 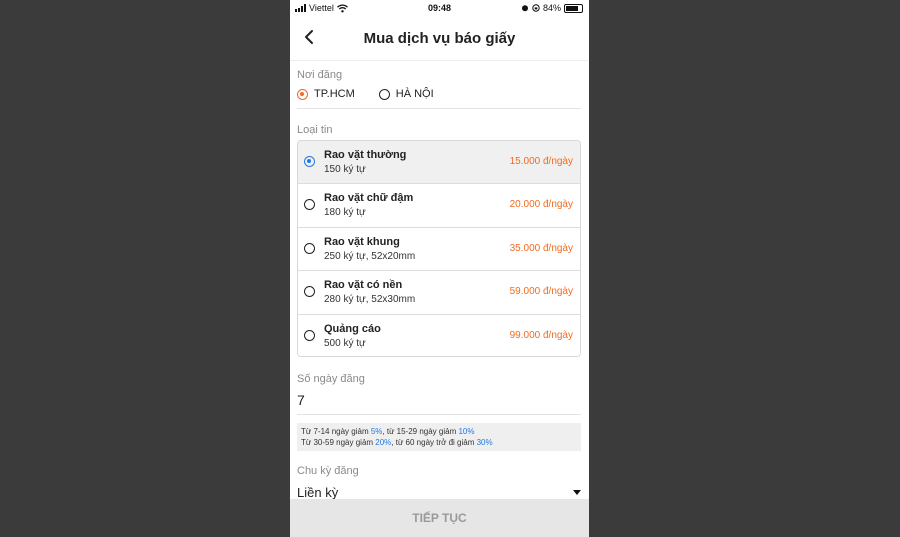 What do you see at coordinates (345, 169) in the screenshot?
I see `ad-type-desc: 150 ký tự` at bounding box center [345, 169].